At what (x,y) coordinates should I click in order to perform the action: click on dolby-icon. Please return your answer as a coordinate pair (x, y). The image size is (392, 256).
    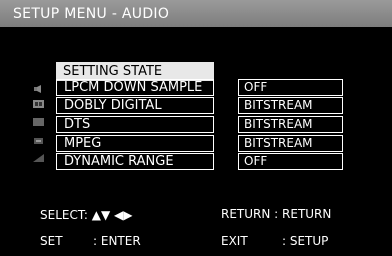
    Looking at the image, I should click on (38, 104).